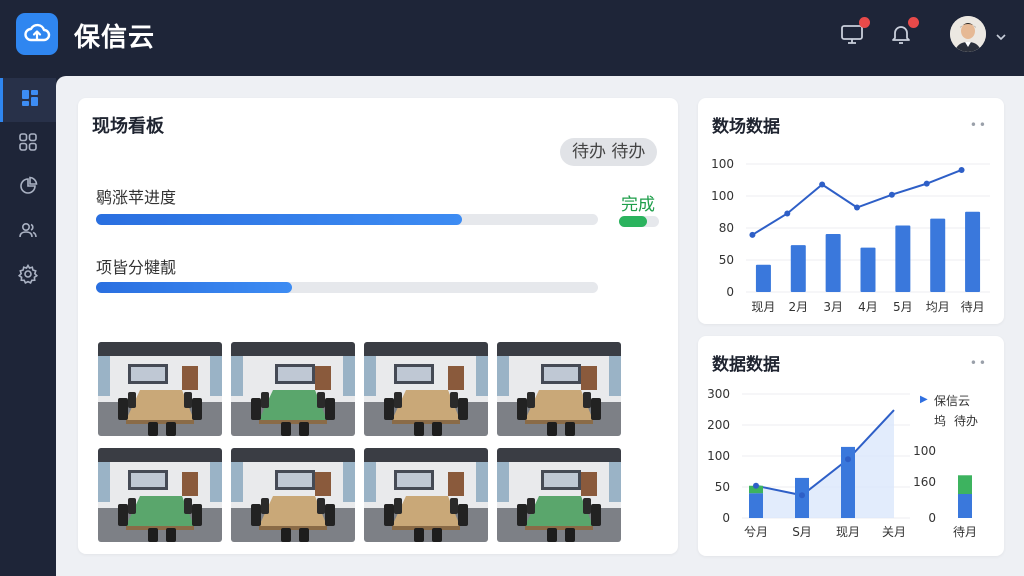  I want to click on done-progress-track, so click(639, 221).